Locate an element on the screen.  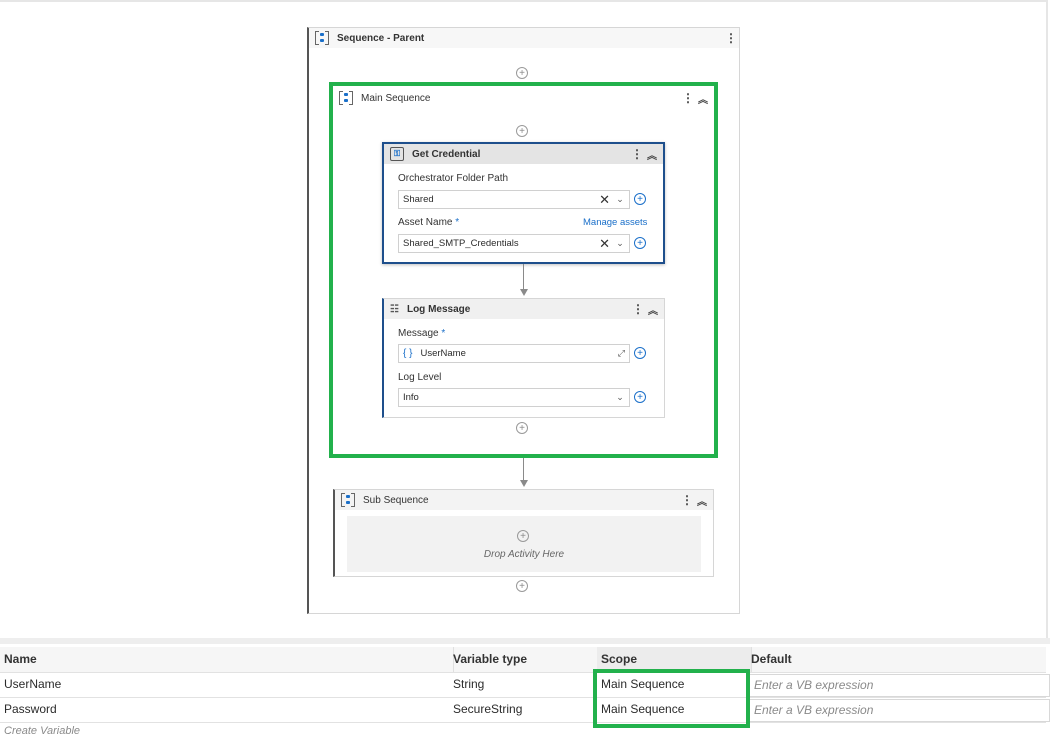
create-variable-link: Create Variable is located at coordinates (40, 731).